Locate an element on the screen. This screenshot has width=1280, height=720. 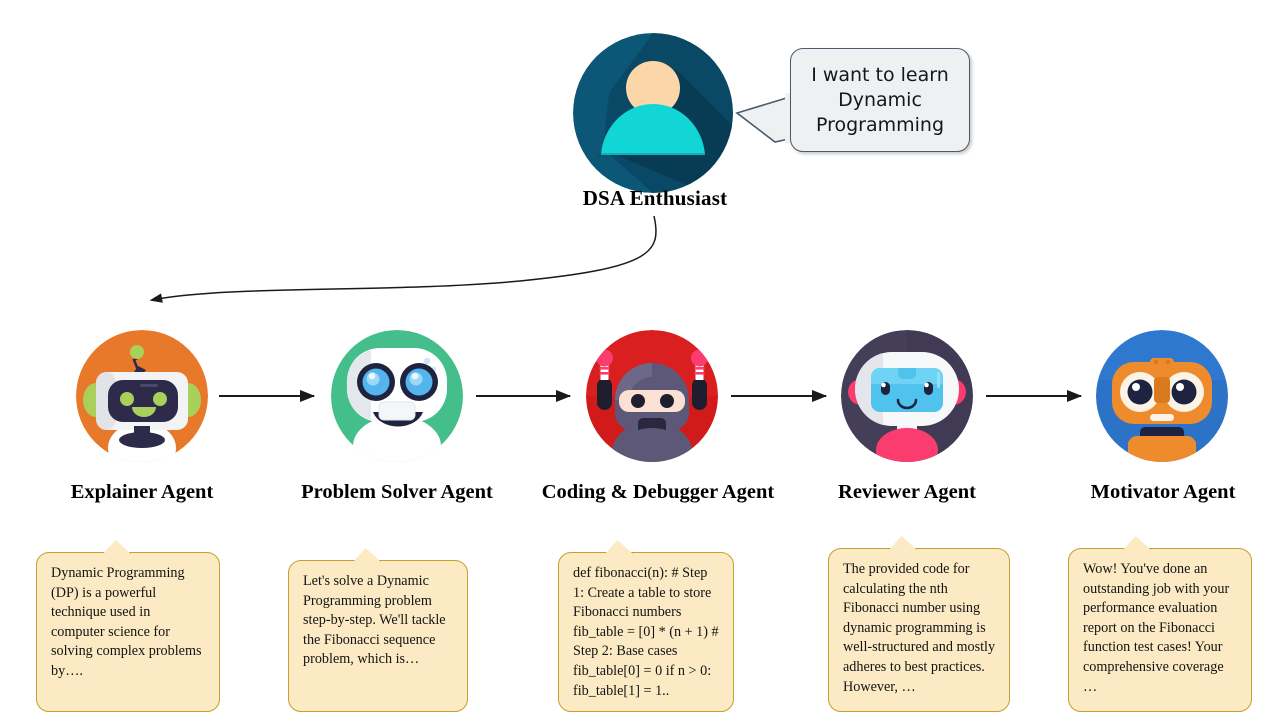
curved-arrow-user-to-explainer is located at coordinates (403, 259).